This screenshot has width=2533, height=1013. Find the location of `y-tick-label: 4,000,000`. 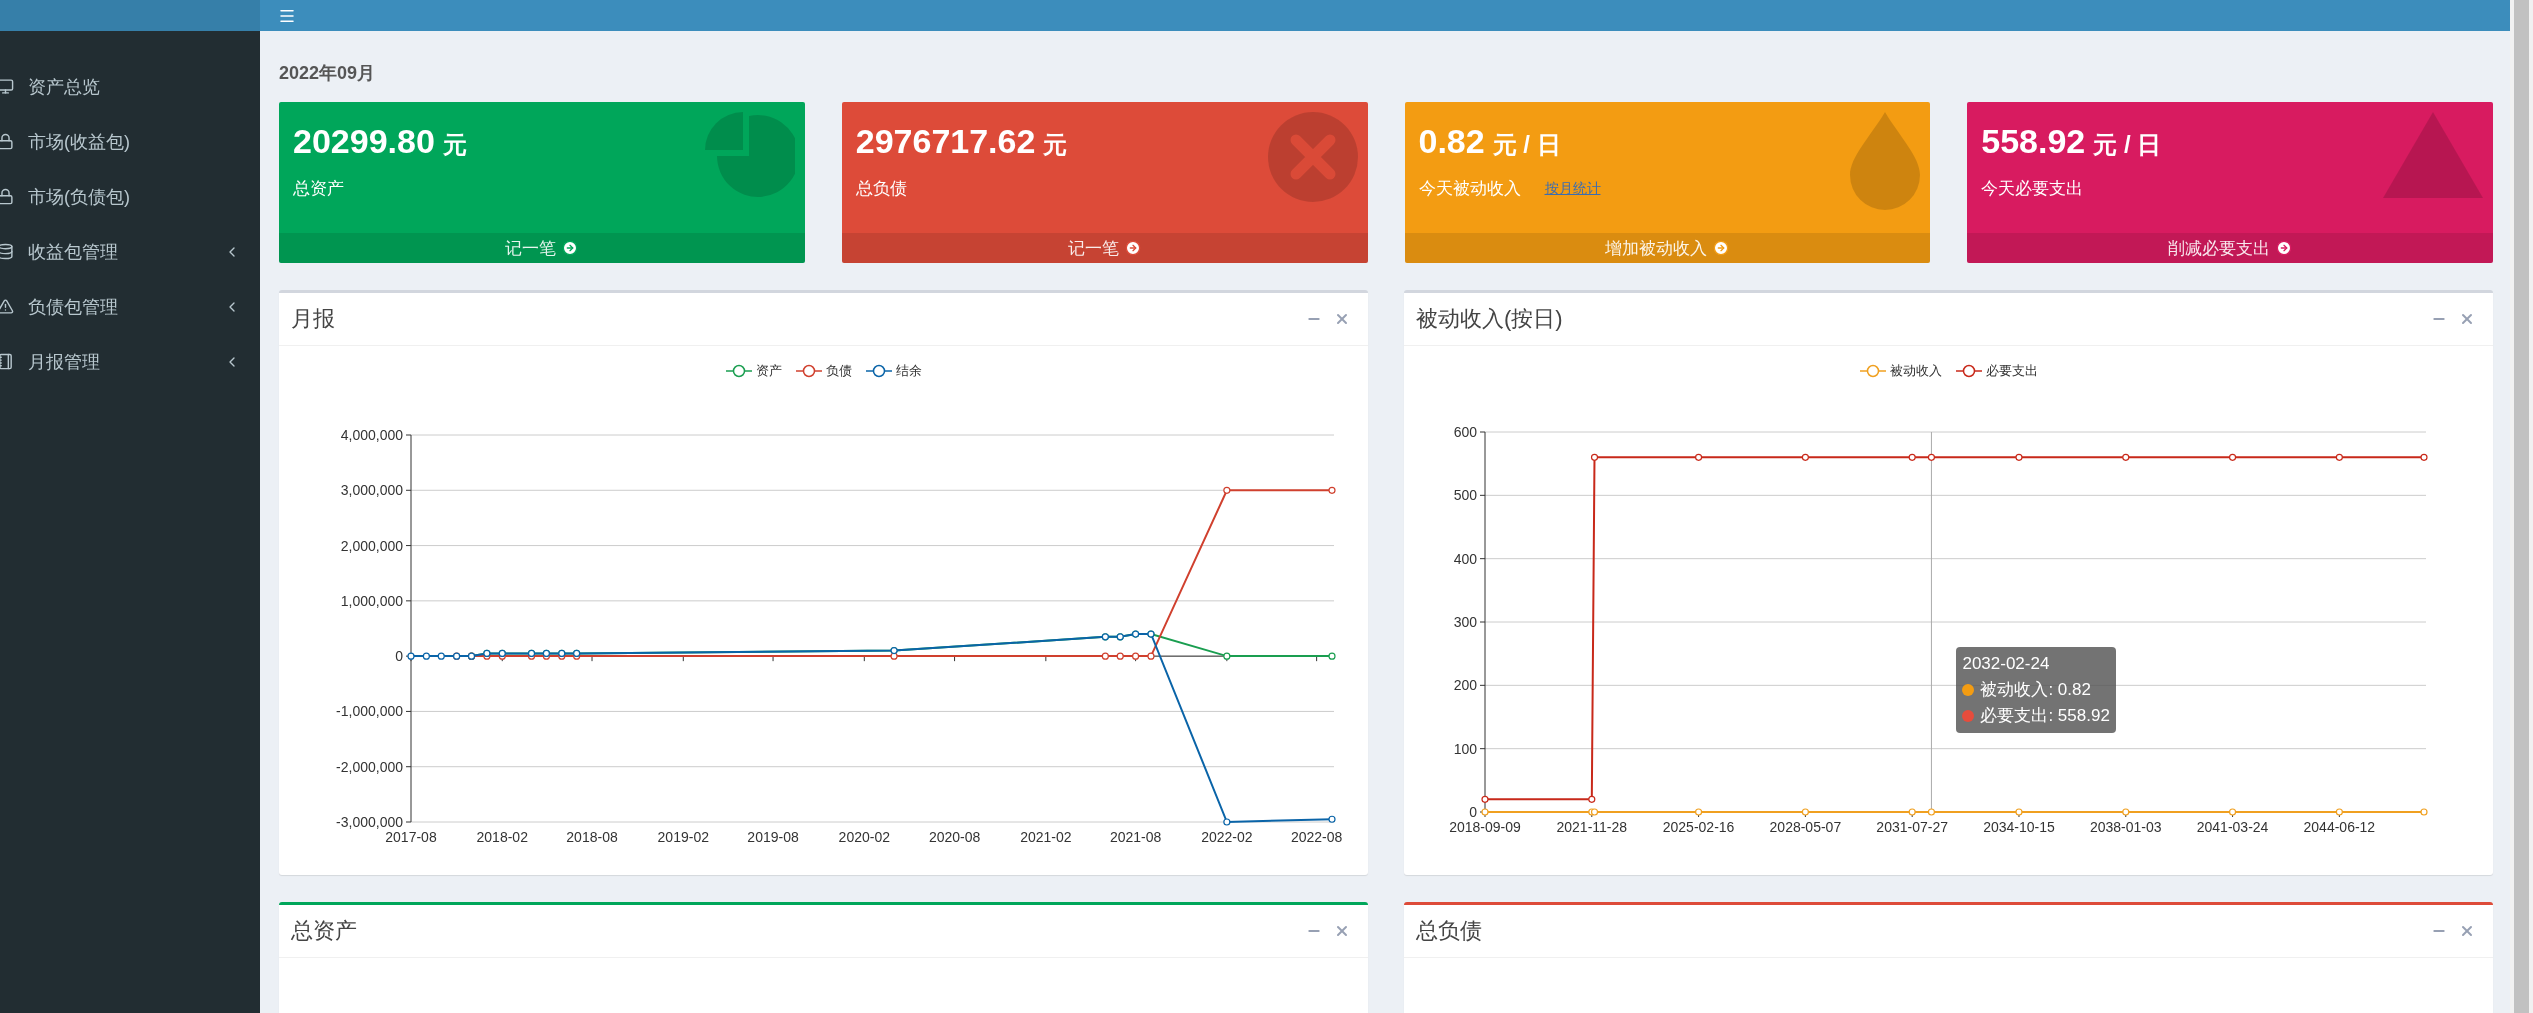

y-tick-label: 4,000,000 is located at coordinates (371, 435).